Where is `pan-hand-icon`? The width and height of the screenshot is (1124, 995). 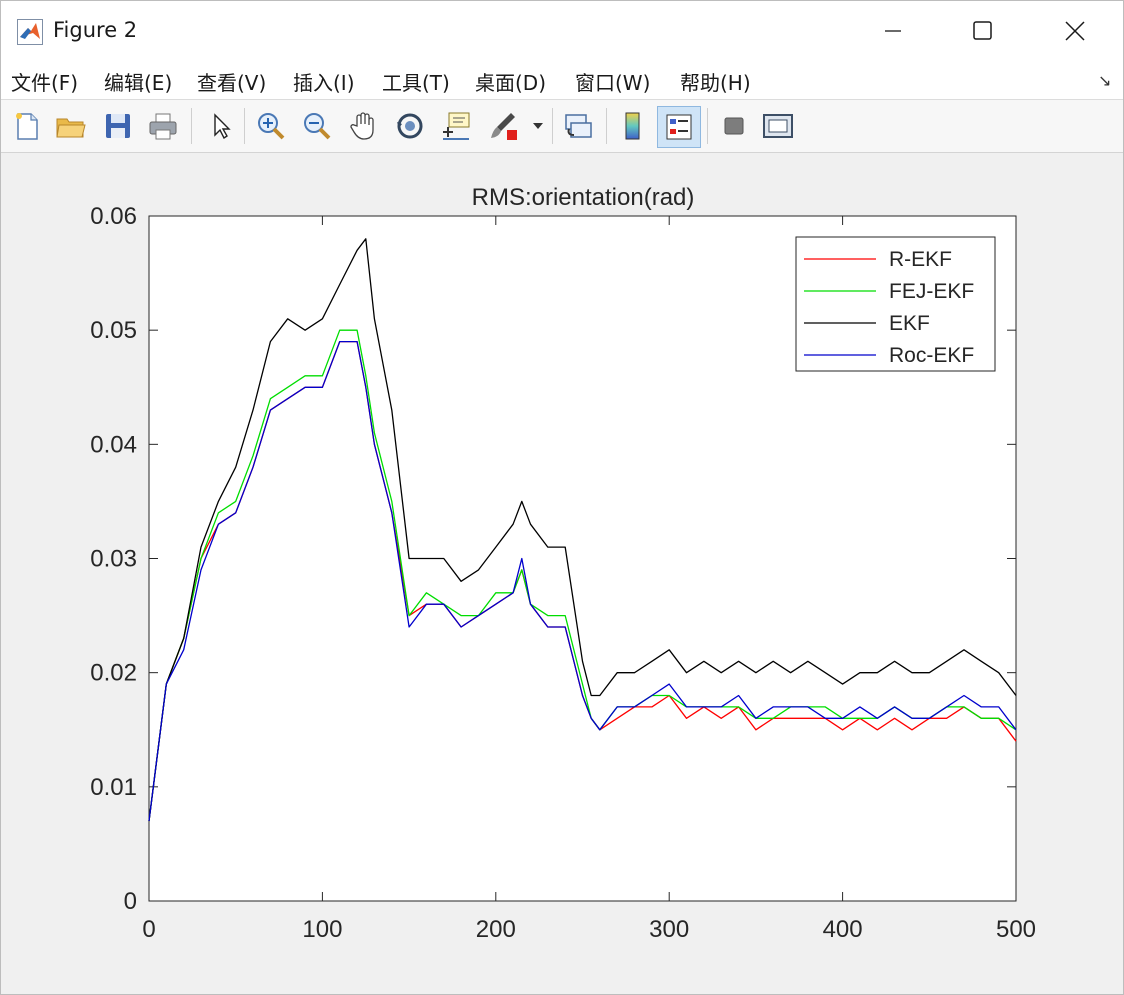 pan-hand-icon is located at coordinates (362, 126).